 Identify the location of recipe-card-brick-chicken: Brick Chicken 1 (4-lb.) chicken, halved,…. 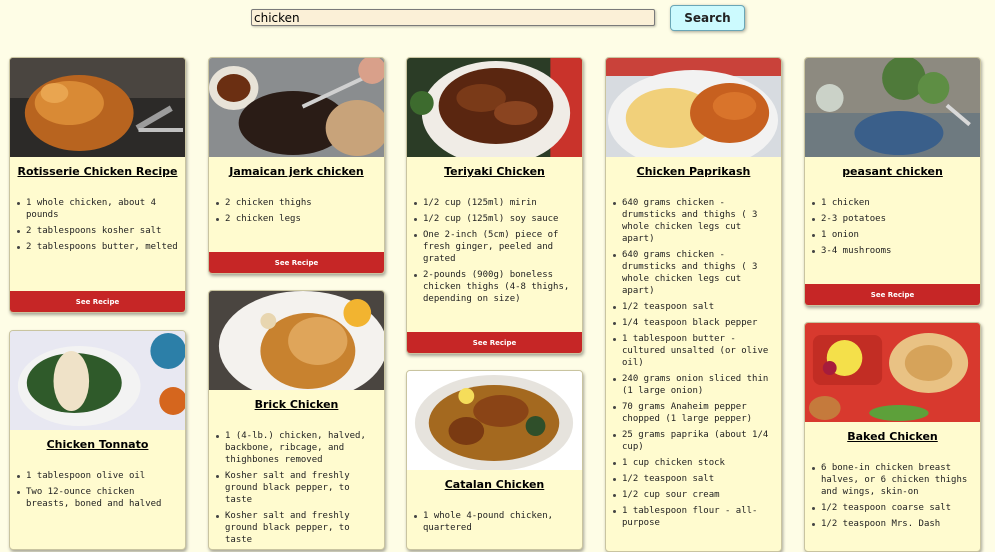
(296, 420).